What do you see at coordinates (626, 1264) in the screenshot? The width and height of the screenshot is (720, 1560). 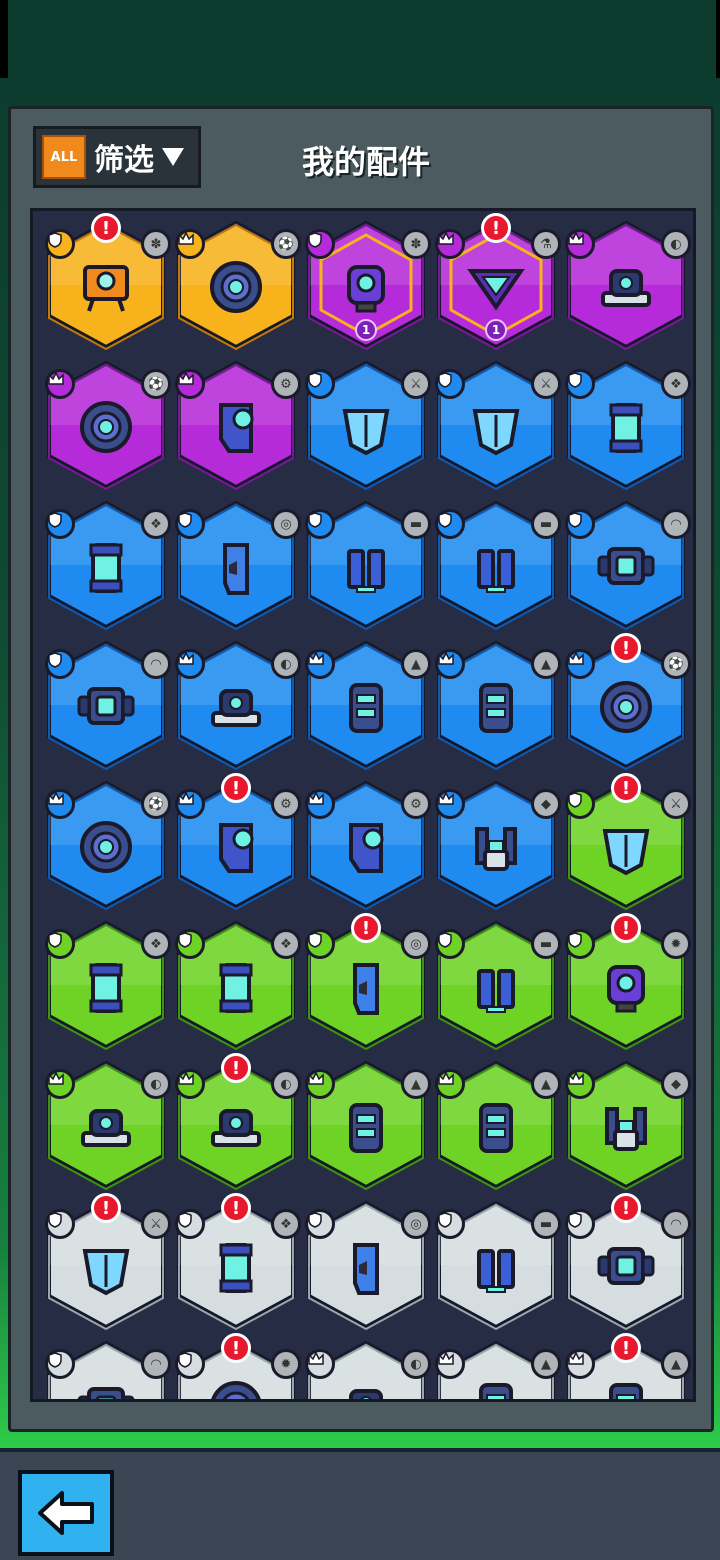 I see `part-card: ◠!` at bounding box center [626, 1264].